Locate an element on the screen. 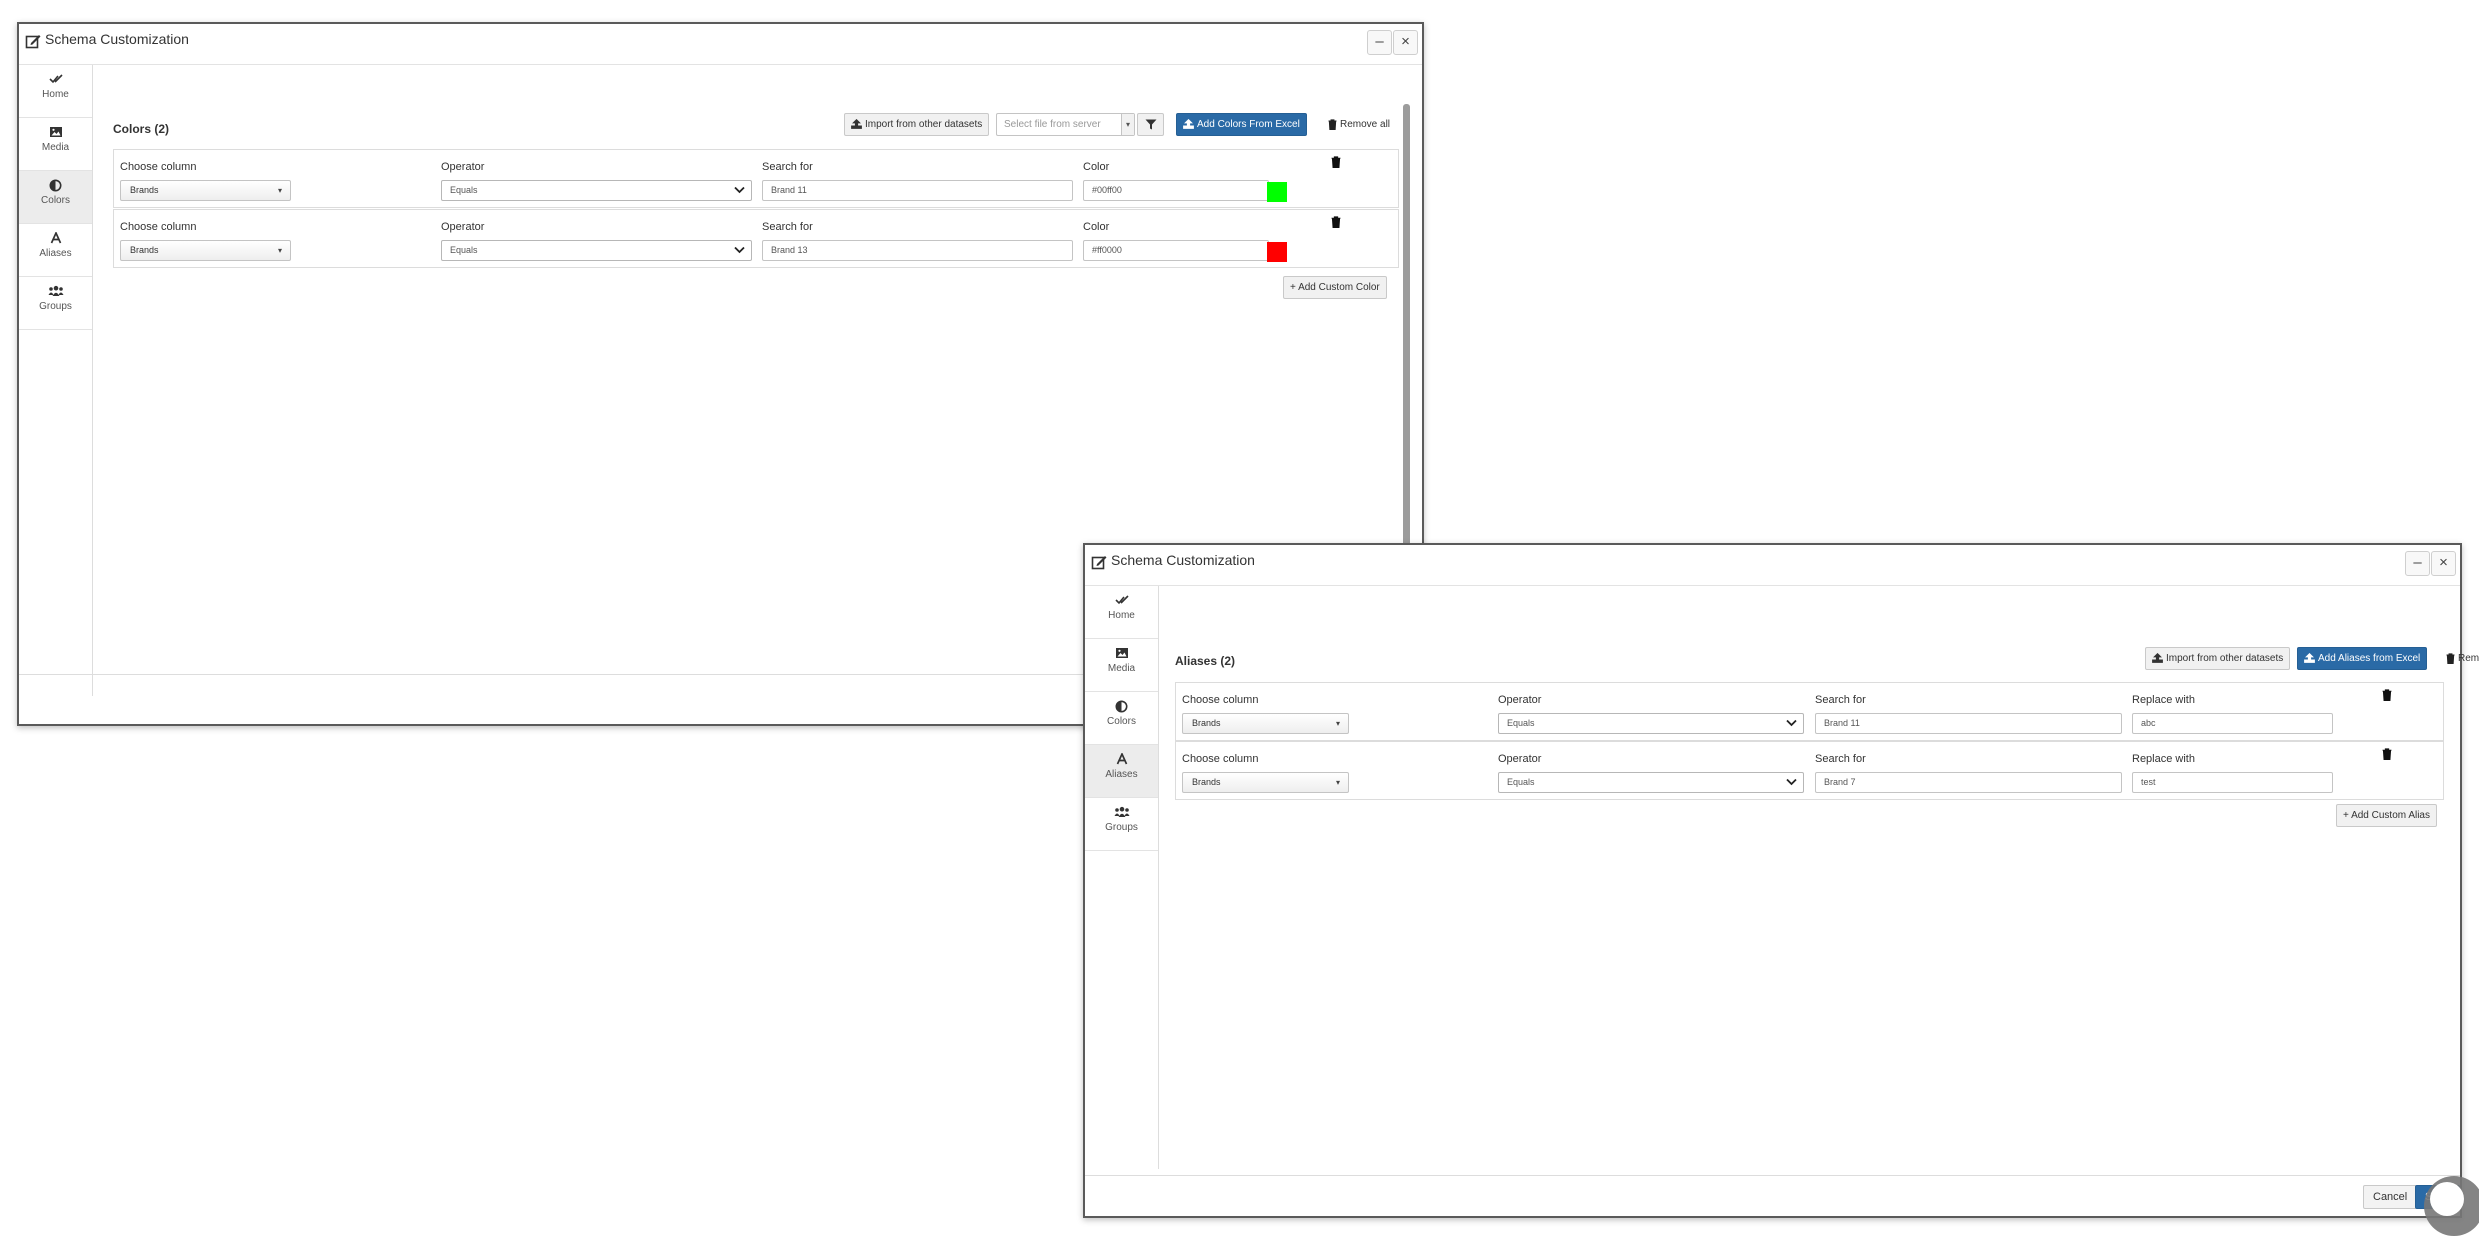 This screenshot has width=2479, height=1243. color-input: #ff0000 is located at coordinates (1176, 250).